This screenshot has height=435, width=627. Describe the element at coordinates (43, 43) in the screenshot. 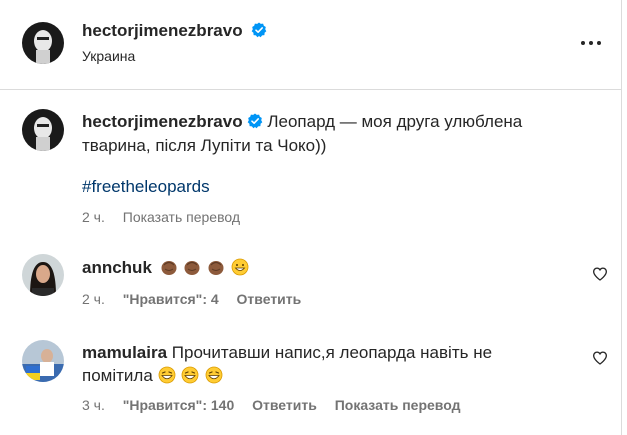

I see `author-avatar` at that location.